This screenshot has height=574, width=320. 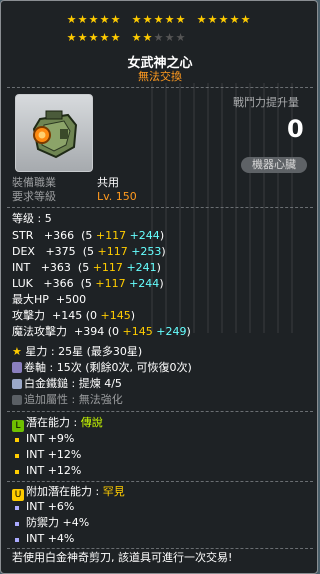 I want to click on star-icon: ★, so click(x=17, y=351).